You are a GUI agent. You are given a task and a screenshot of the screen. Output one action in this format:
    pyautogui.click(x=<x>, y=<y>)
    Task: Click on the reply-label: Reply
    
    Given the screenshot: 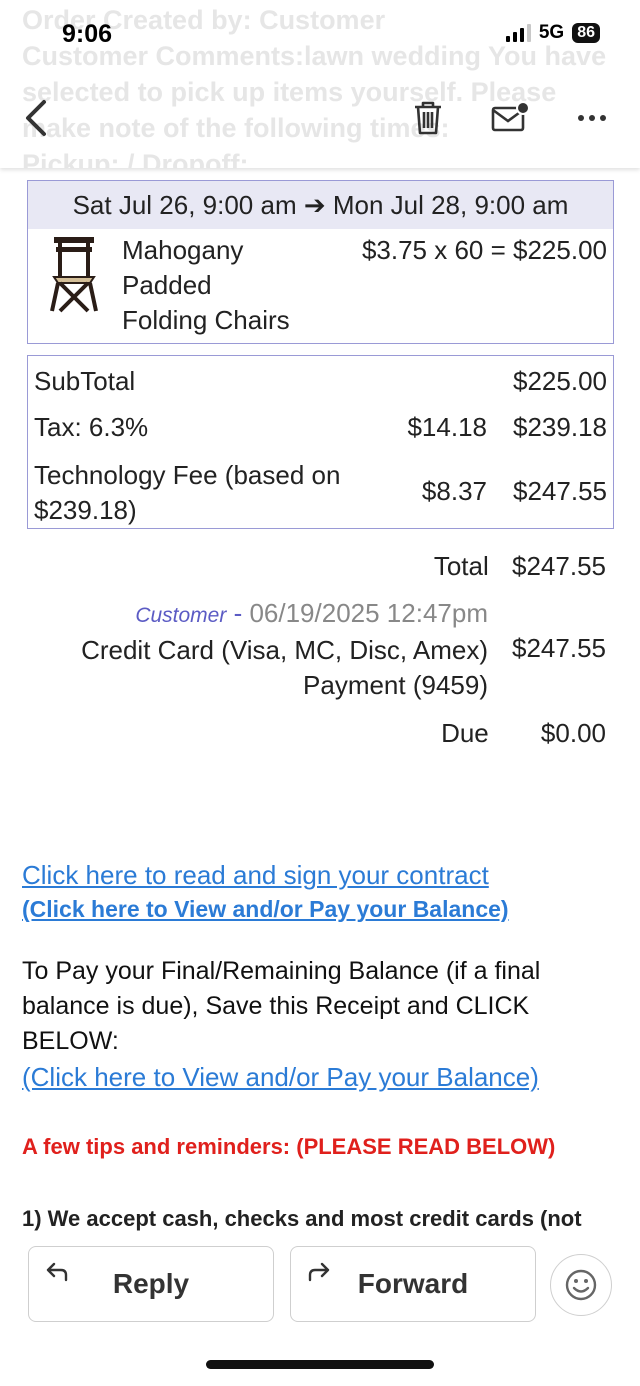 What is the action you would take?
    pyautogui.click(x=151, y=1283)
    